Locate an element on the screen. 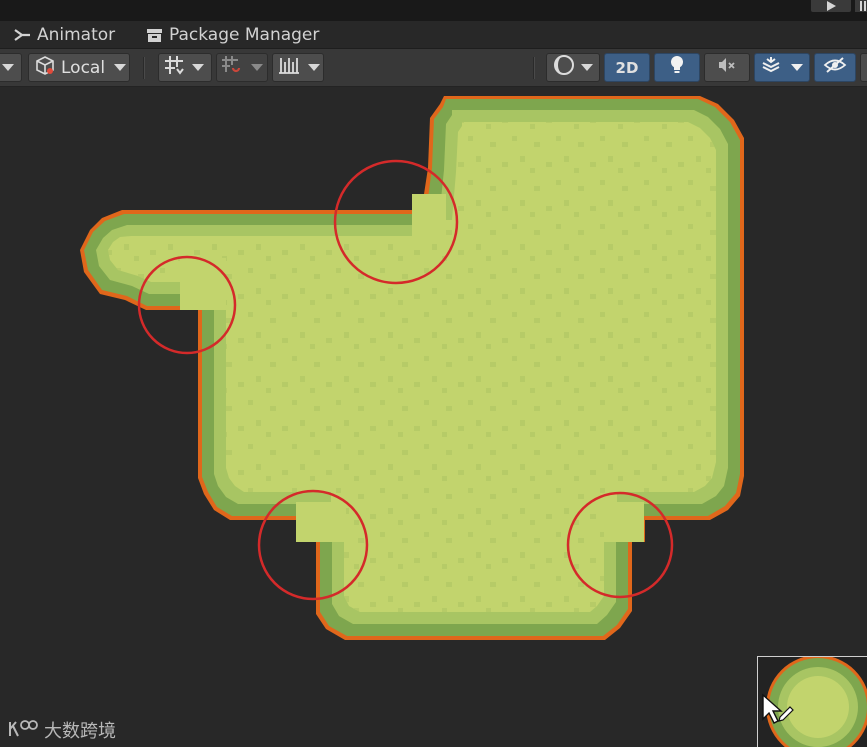  lighting-toggle is located at coordinates (677, 67).